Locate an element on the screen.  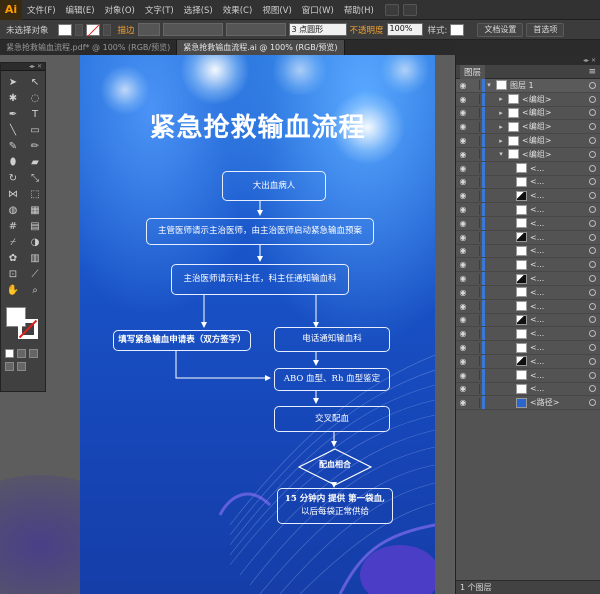
rotate-tool-icon: ↻ is located at coordinates (13, 178).